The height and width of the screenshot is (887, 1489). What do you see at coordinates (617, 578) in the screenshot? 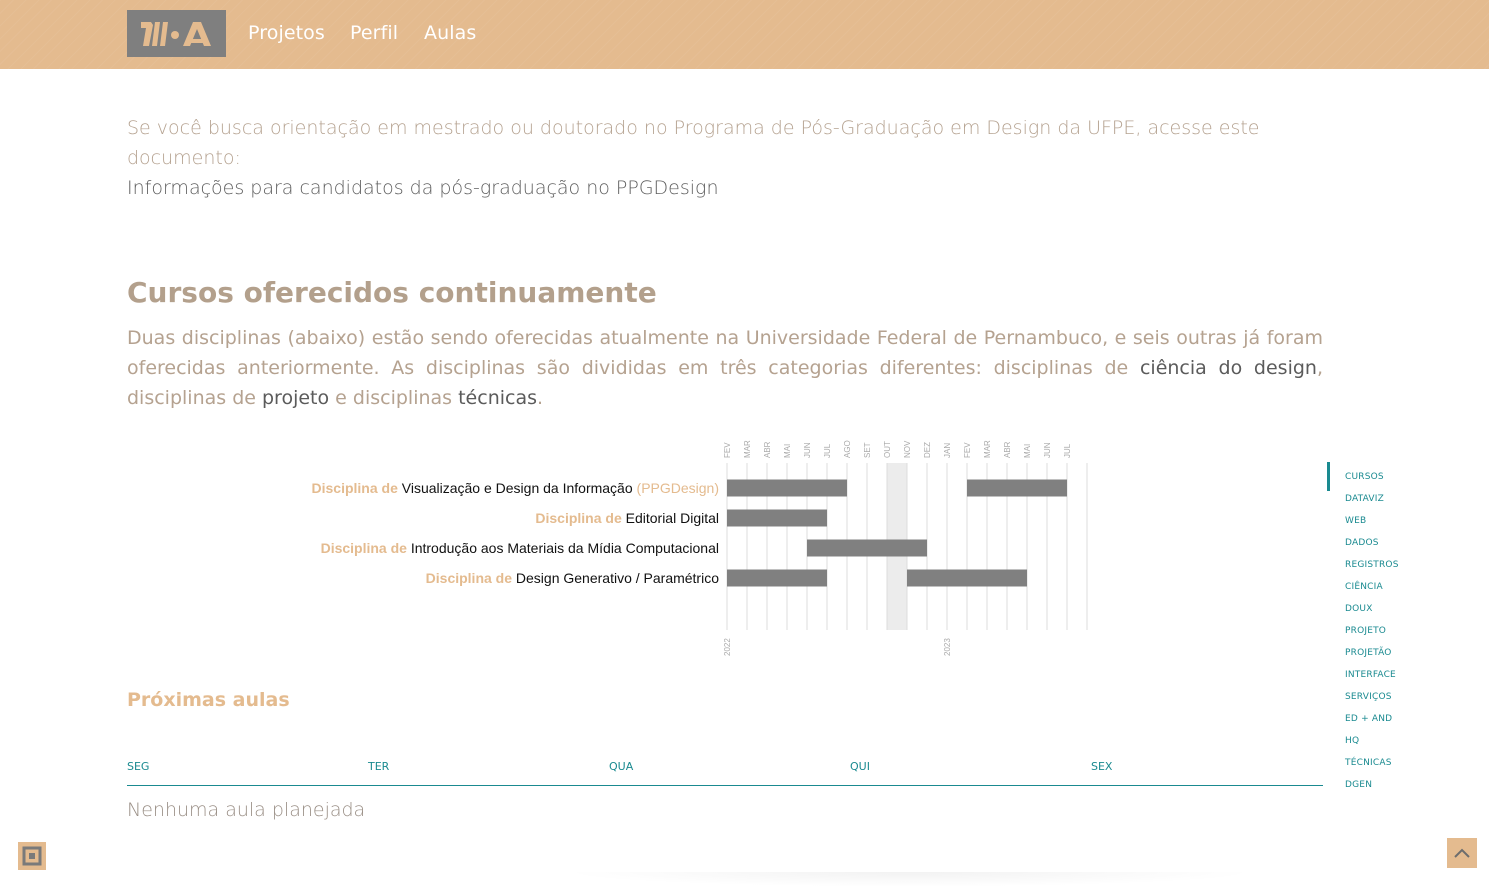
I see `course-label-name: Design Generativo / Paramétrico` at bounding box center [617, 578].